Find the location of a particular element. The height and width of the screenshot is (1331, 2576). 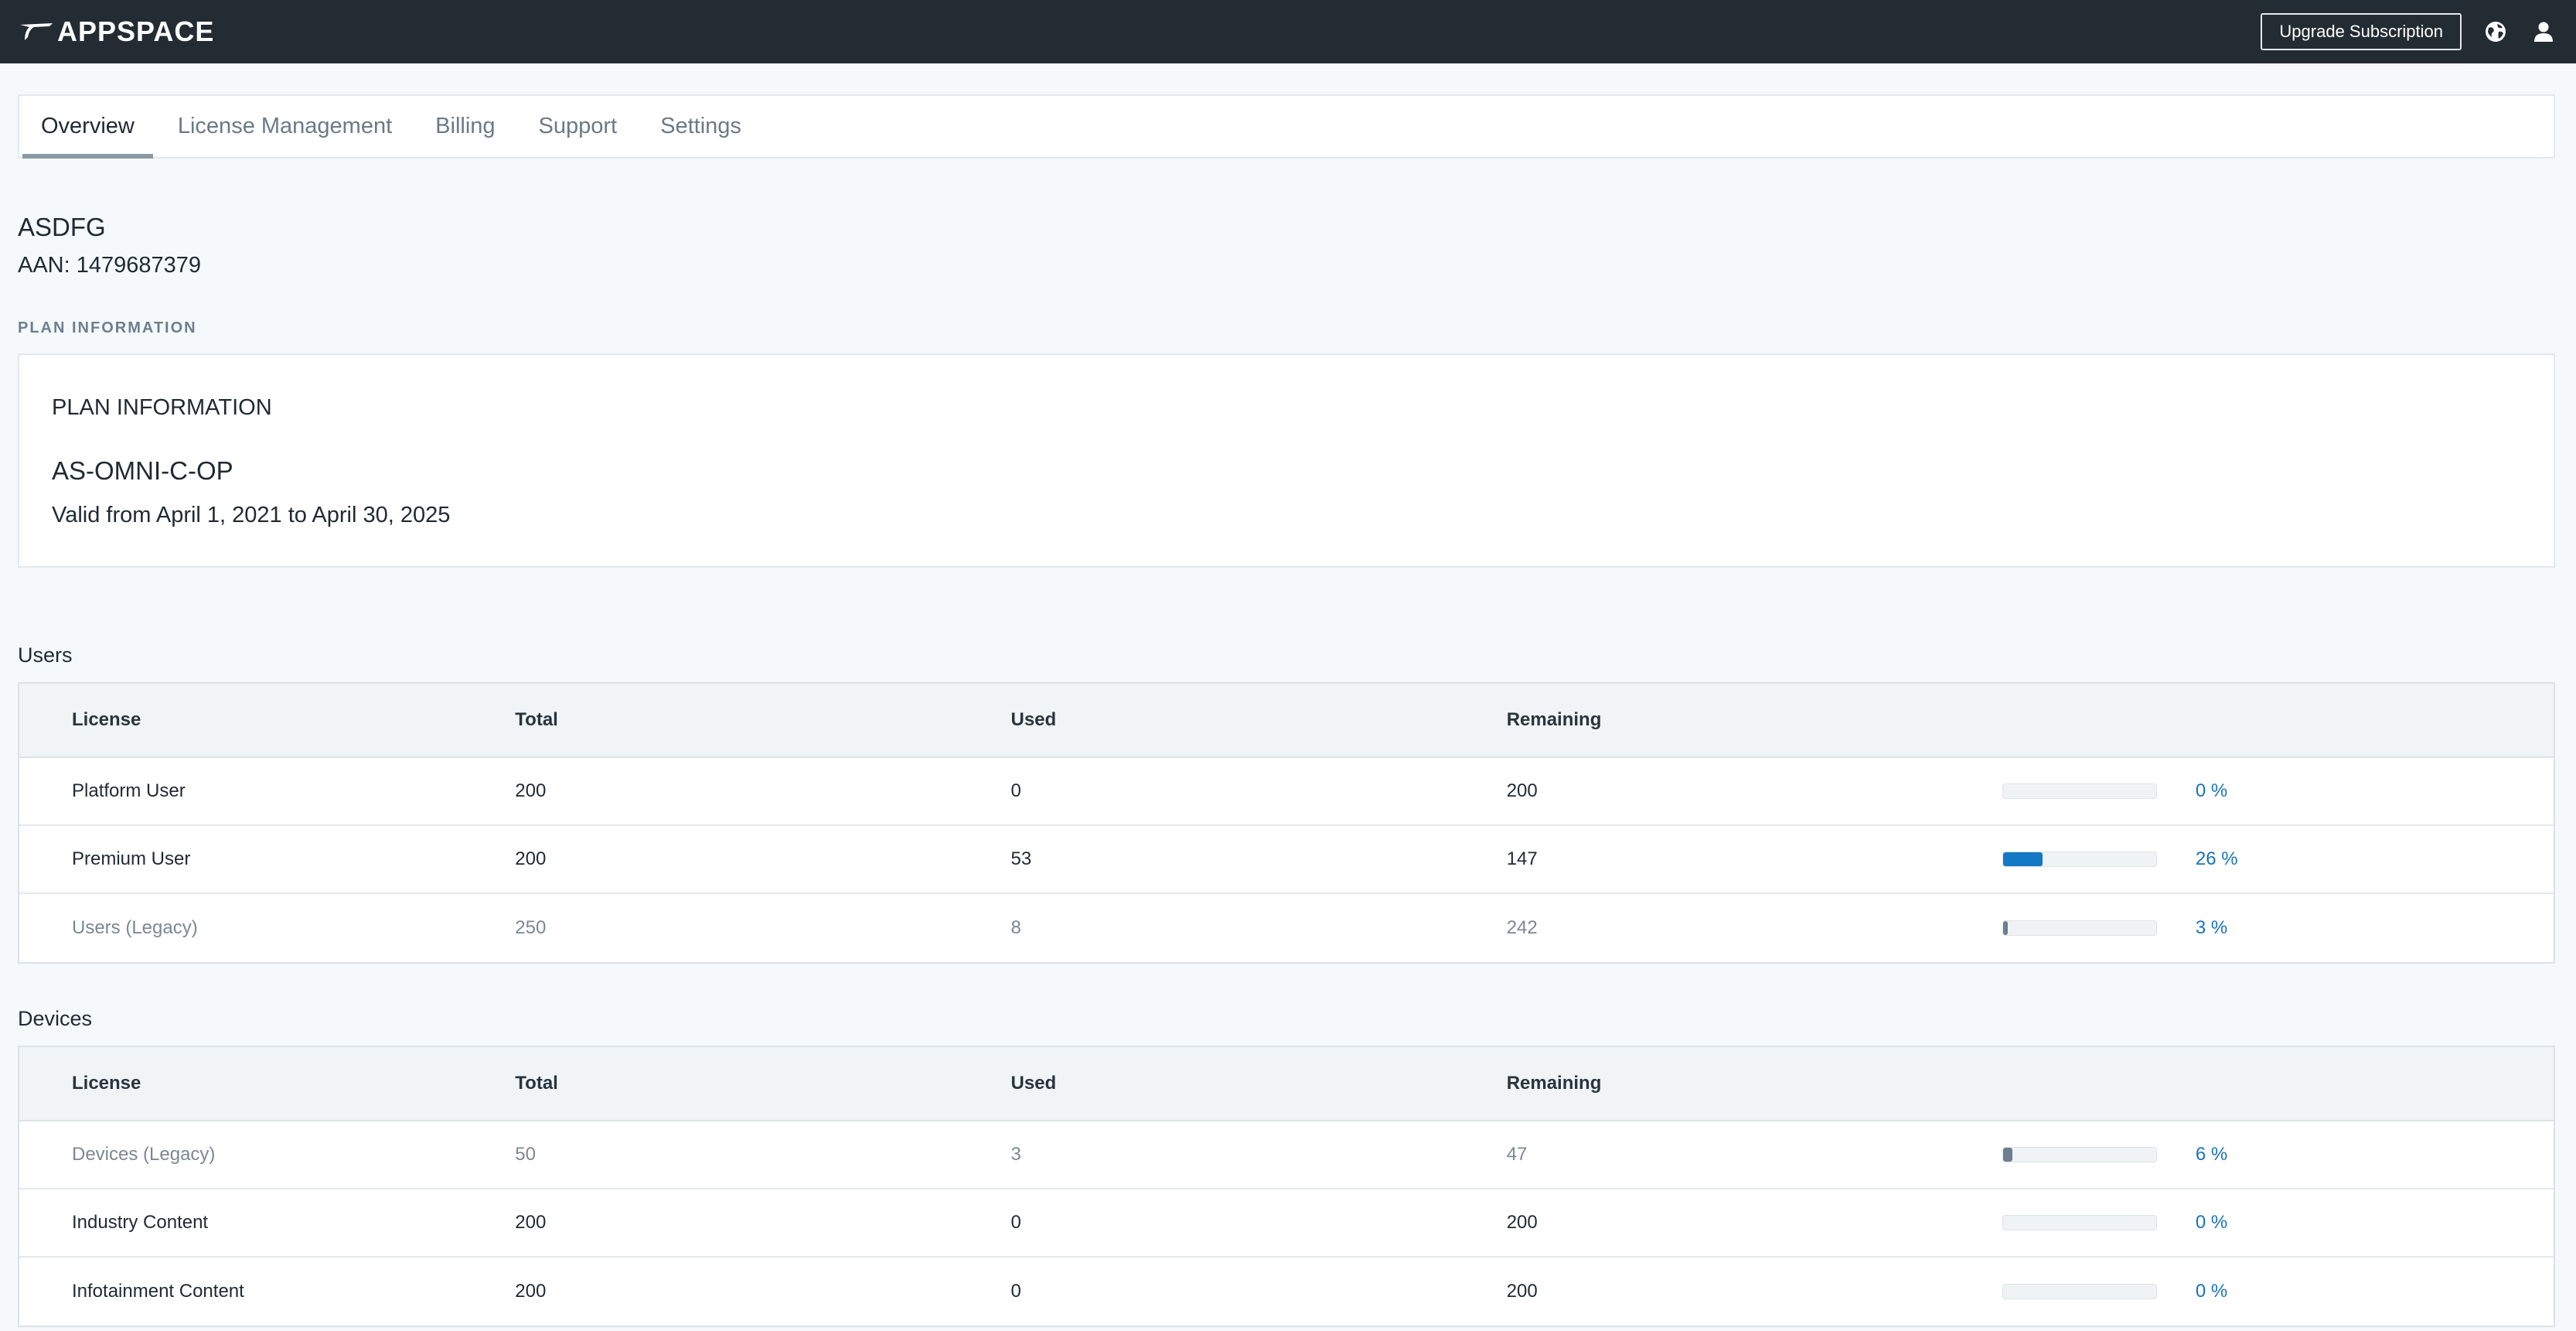

license-total: 250 is located at coordinates (531, 928).